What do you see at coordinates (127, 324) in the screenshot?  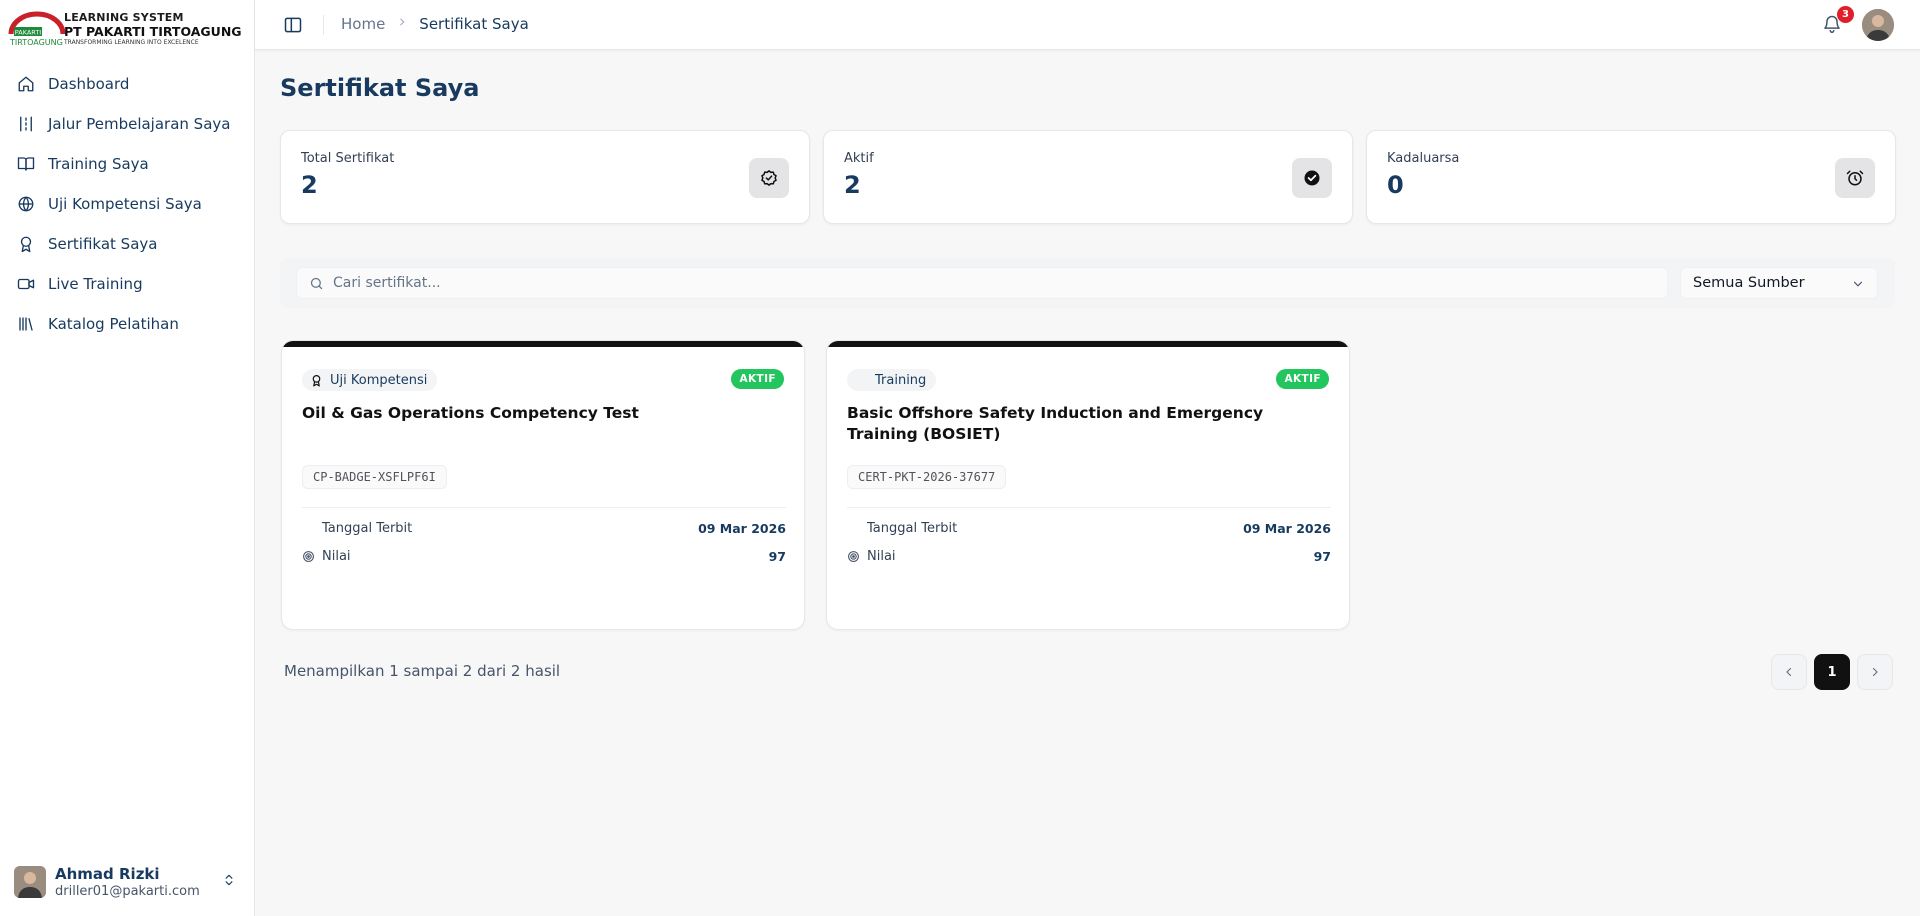 I see `sidebar-item-catalog: Katalog Pelatihan` at bounding box center [127, 324].